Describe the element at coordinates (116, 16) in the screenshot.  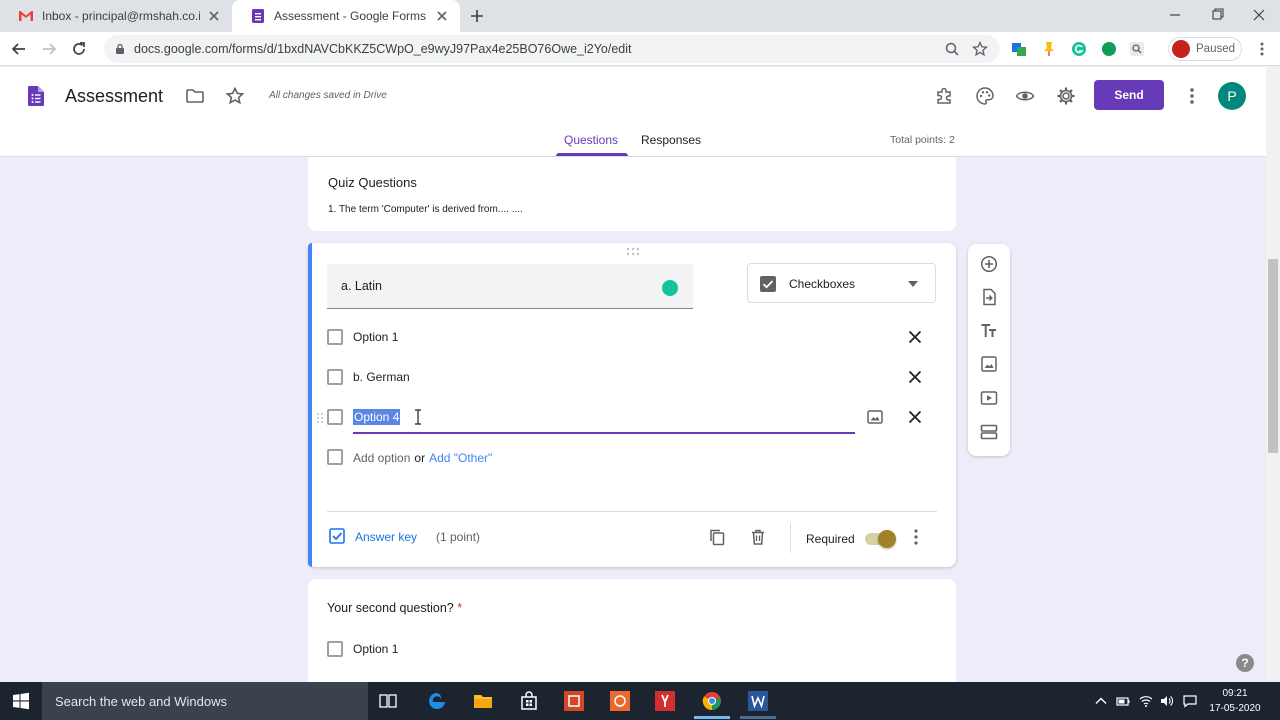
I see `tab-gmail: Inbox - principal@rmshah.co.in -` at that location.